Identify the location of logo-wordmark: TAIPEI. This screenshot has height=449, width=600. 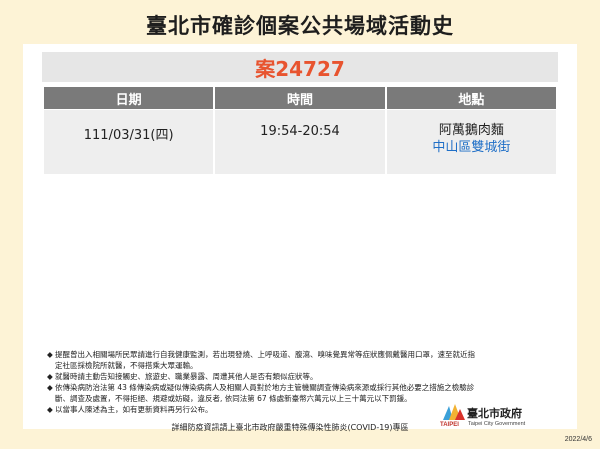
(449, 425).